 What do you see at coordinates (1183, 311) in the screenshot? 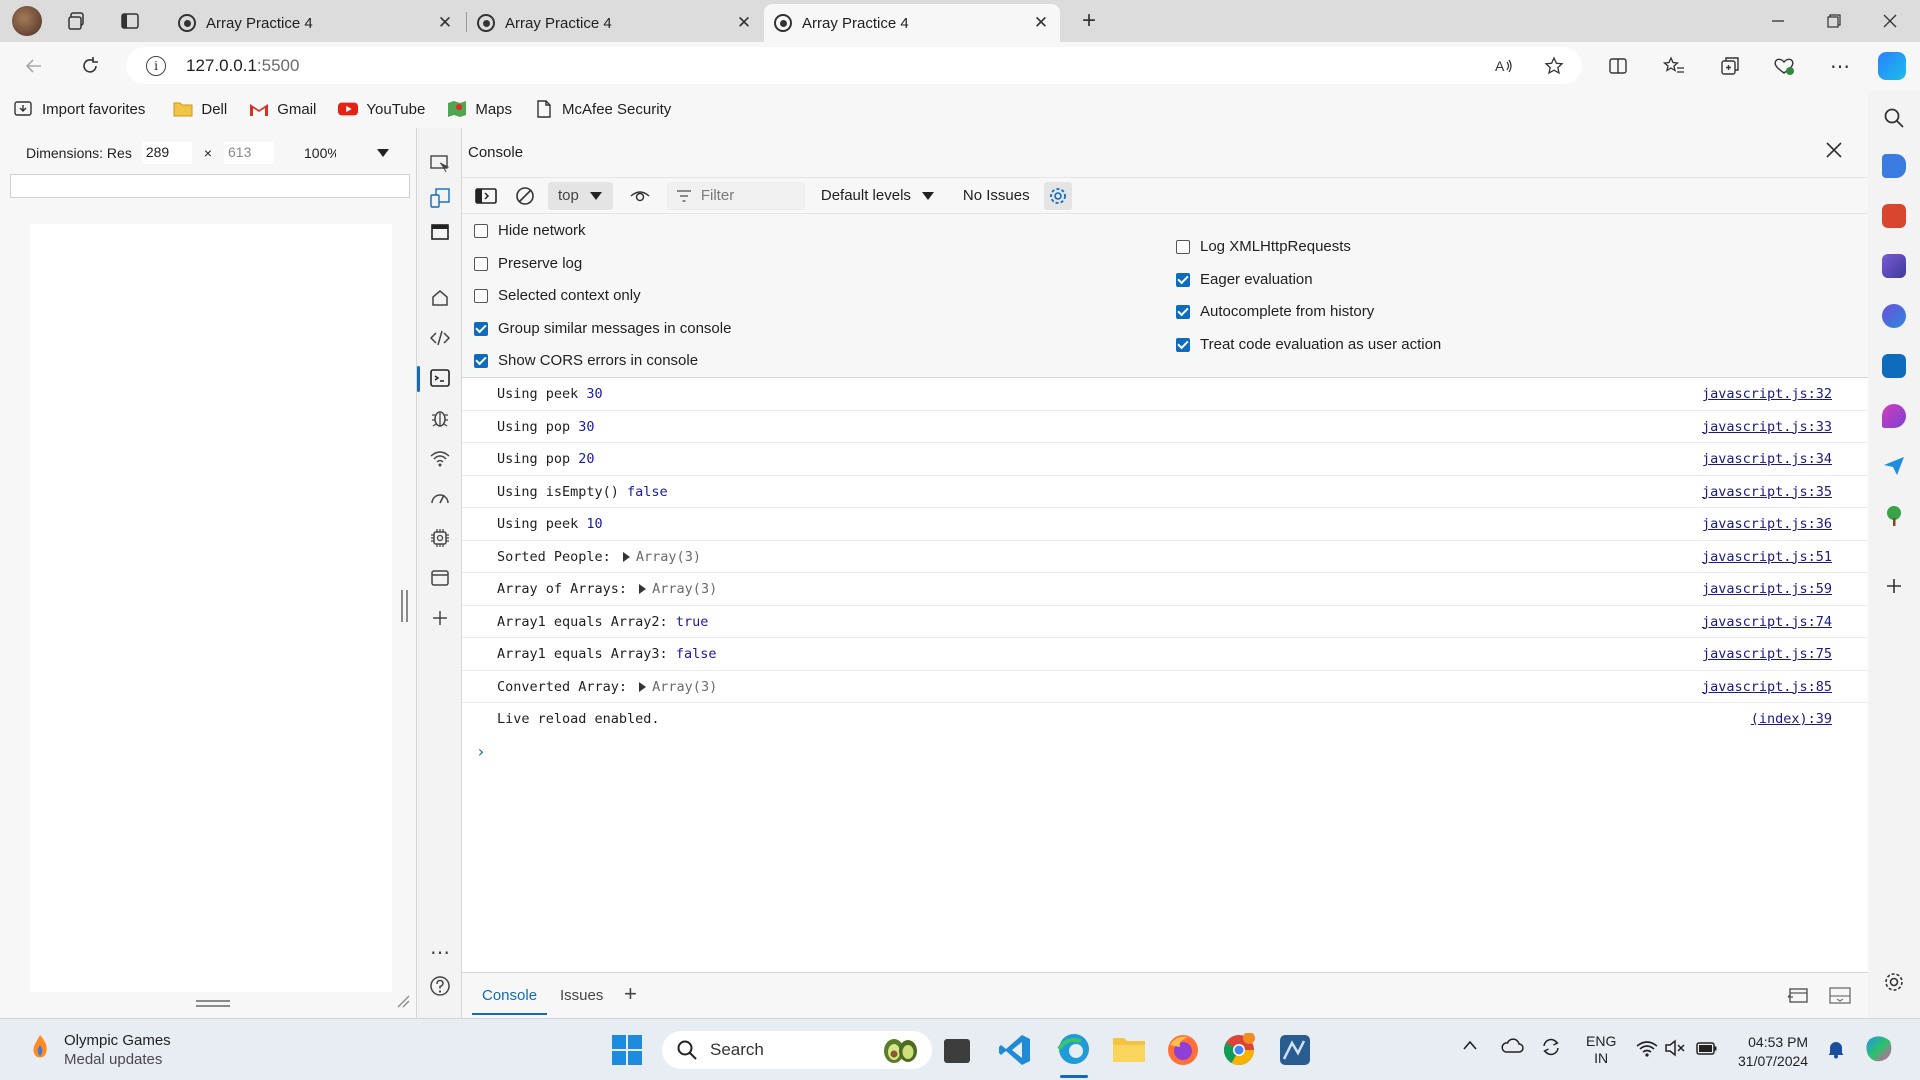
I see `autocomplete-history-checkbox` at bounding box center [1183, 311].